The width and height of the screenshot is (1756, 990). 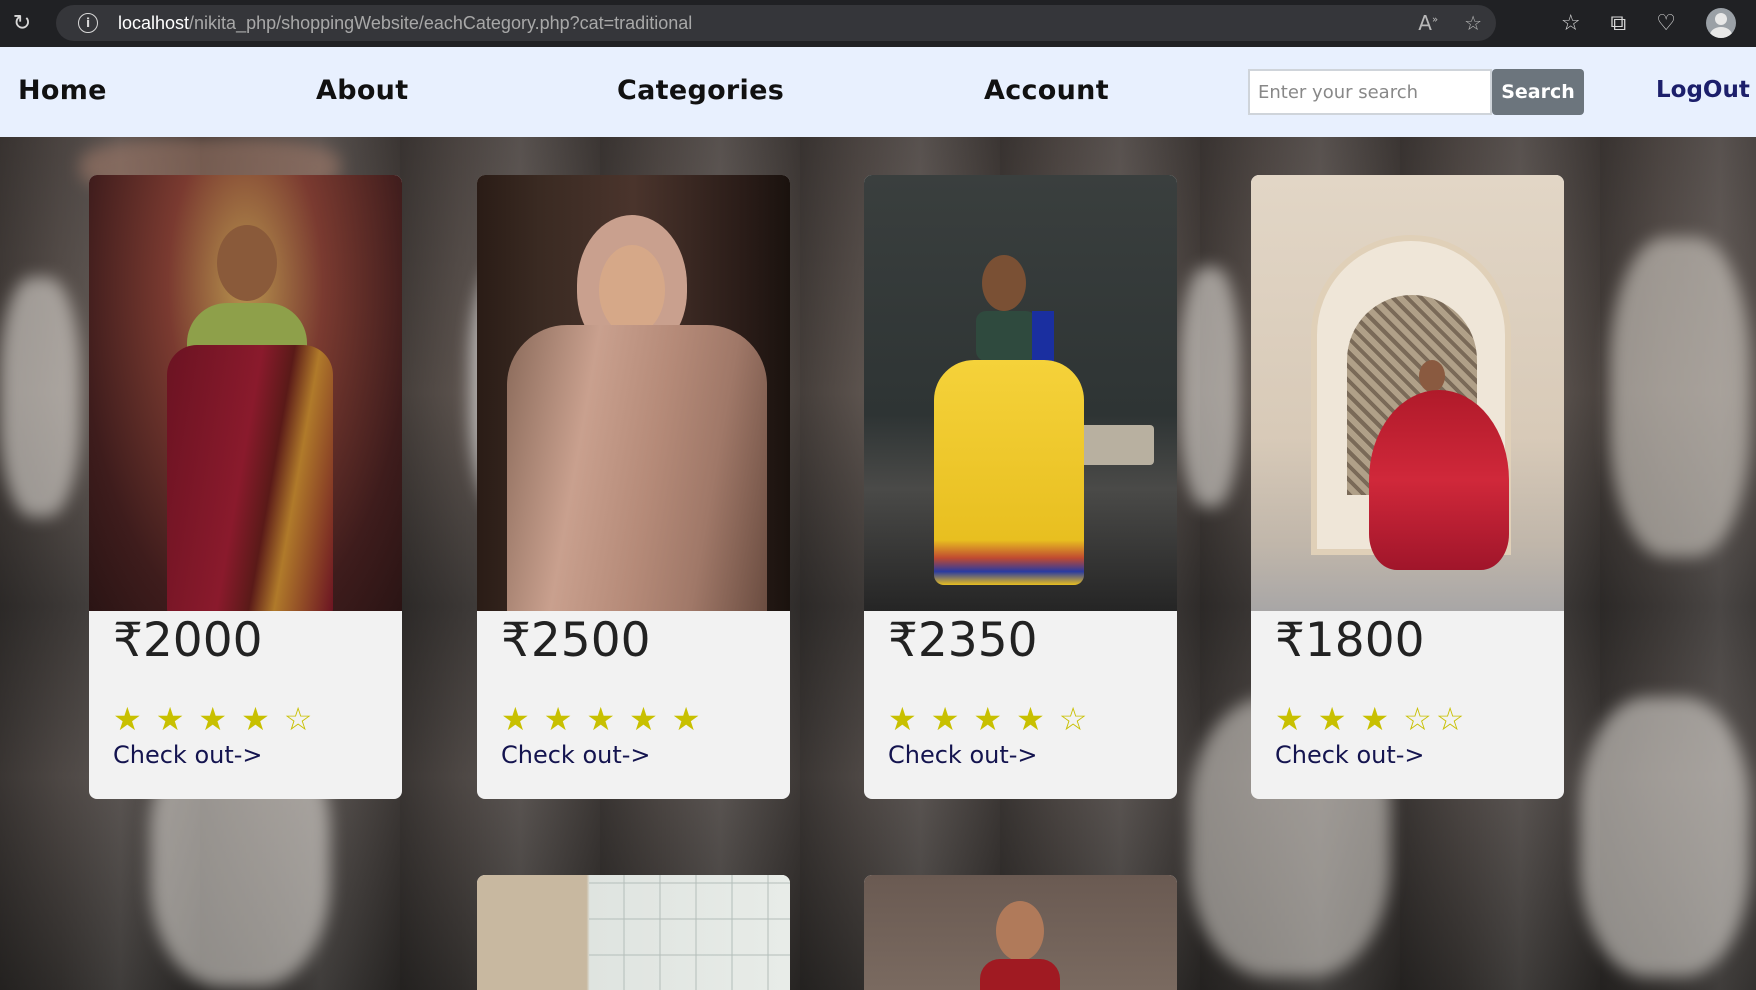 I want to click on product-card: ₹2000 ★ ★ ★ ★ ☆ Check out->, so click(x=245, y=487).